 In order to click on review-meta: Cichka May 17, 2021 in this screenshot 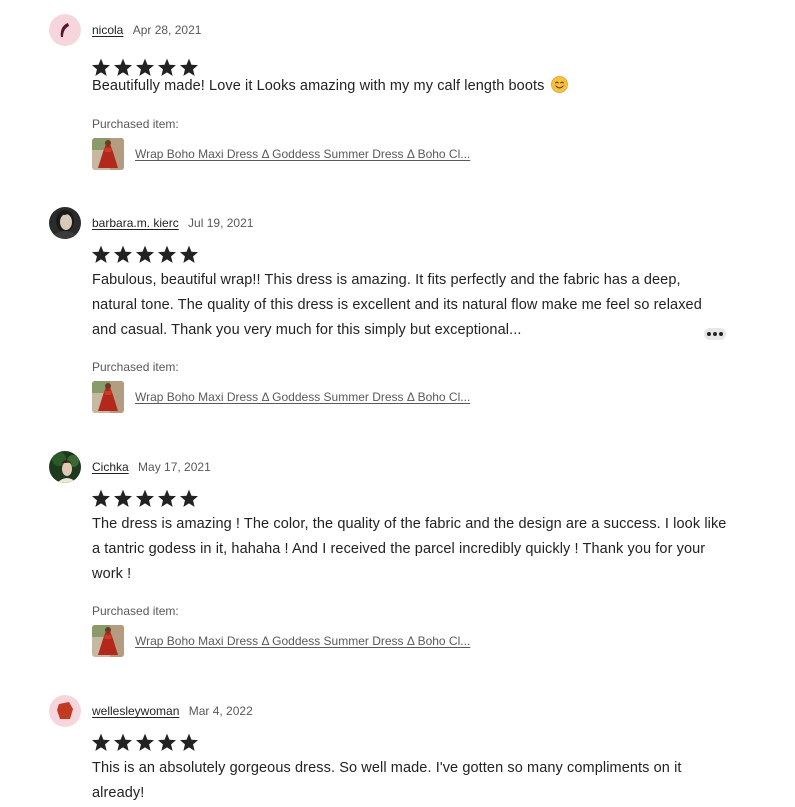, I will do `click(151, 467)`.